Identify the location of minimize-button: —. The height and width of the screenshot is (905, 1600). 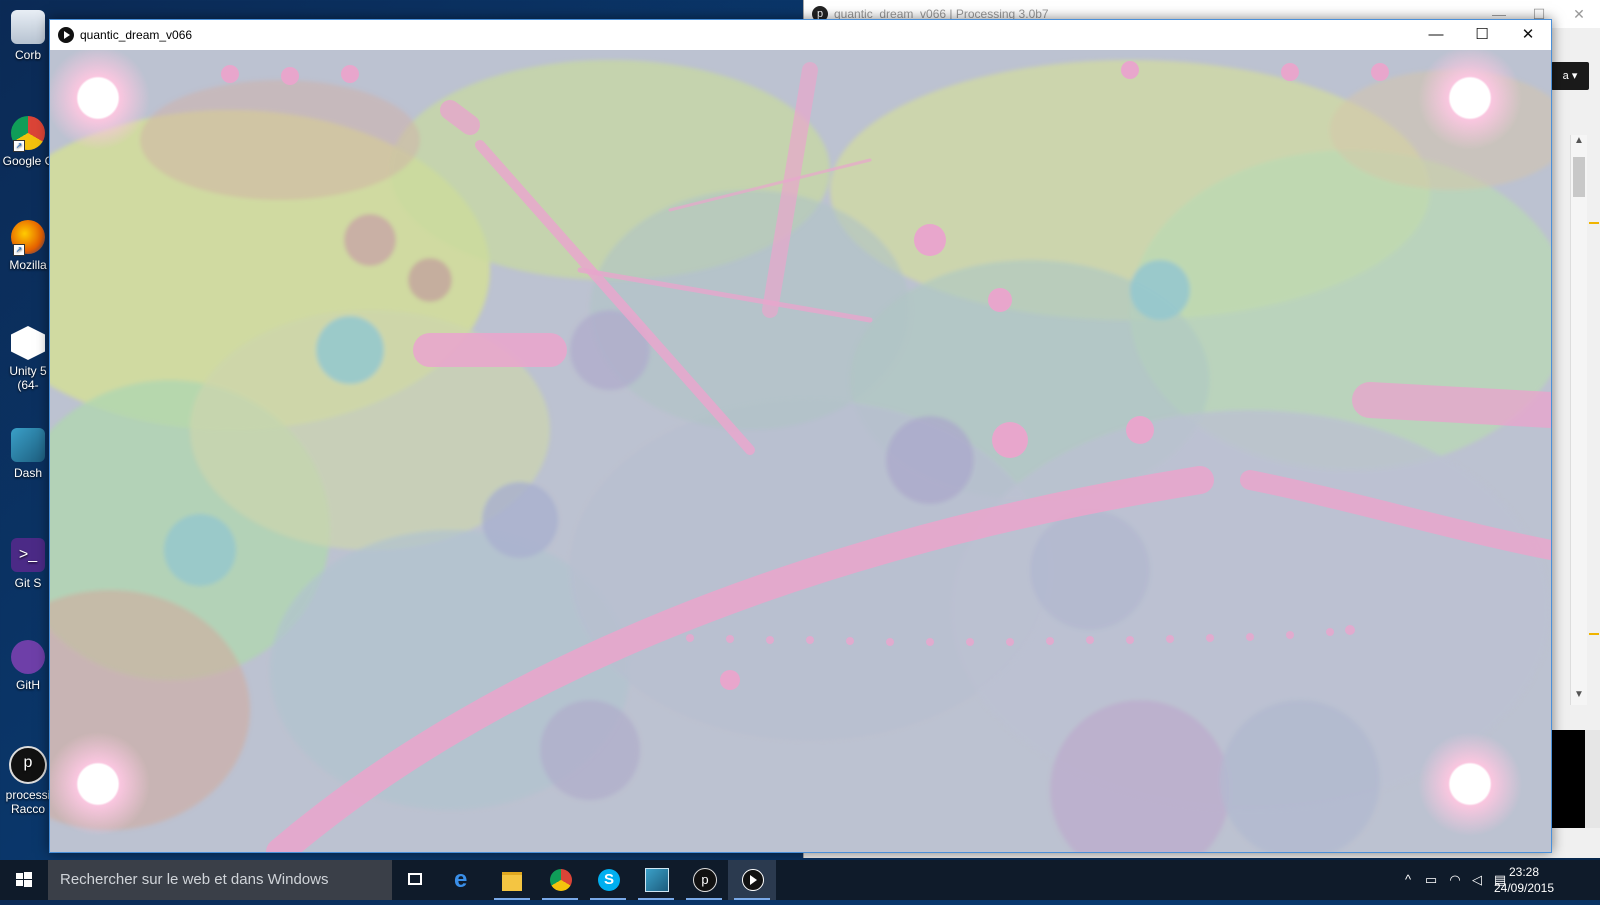
(1436, 35).